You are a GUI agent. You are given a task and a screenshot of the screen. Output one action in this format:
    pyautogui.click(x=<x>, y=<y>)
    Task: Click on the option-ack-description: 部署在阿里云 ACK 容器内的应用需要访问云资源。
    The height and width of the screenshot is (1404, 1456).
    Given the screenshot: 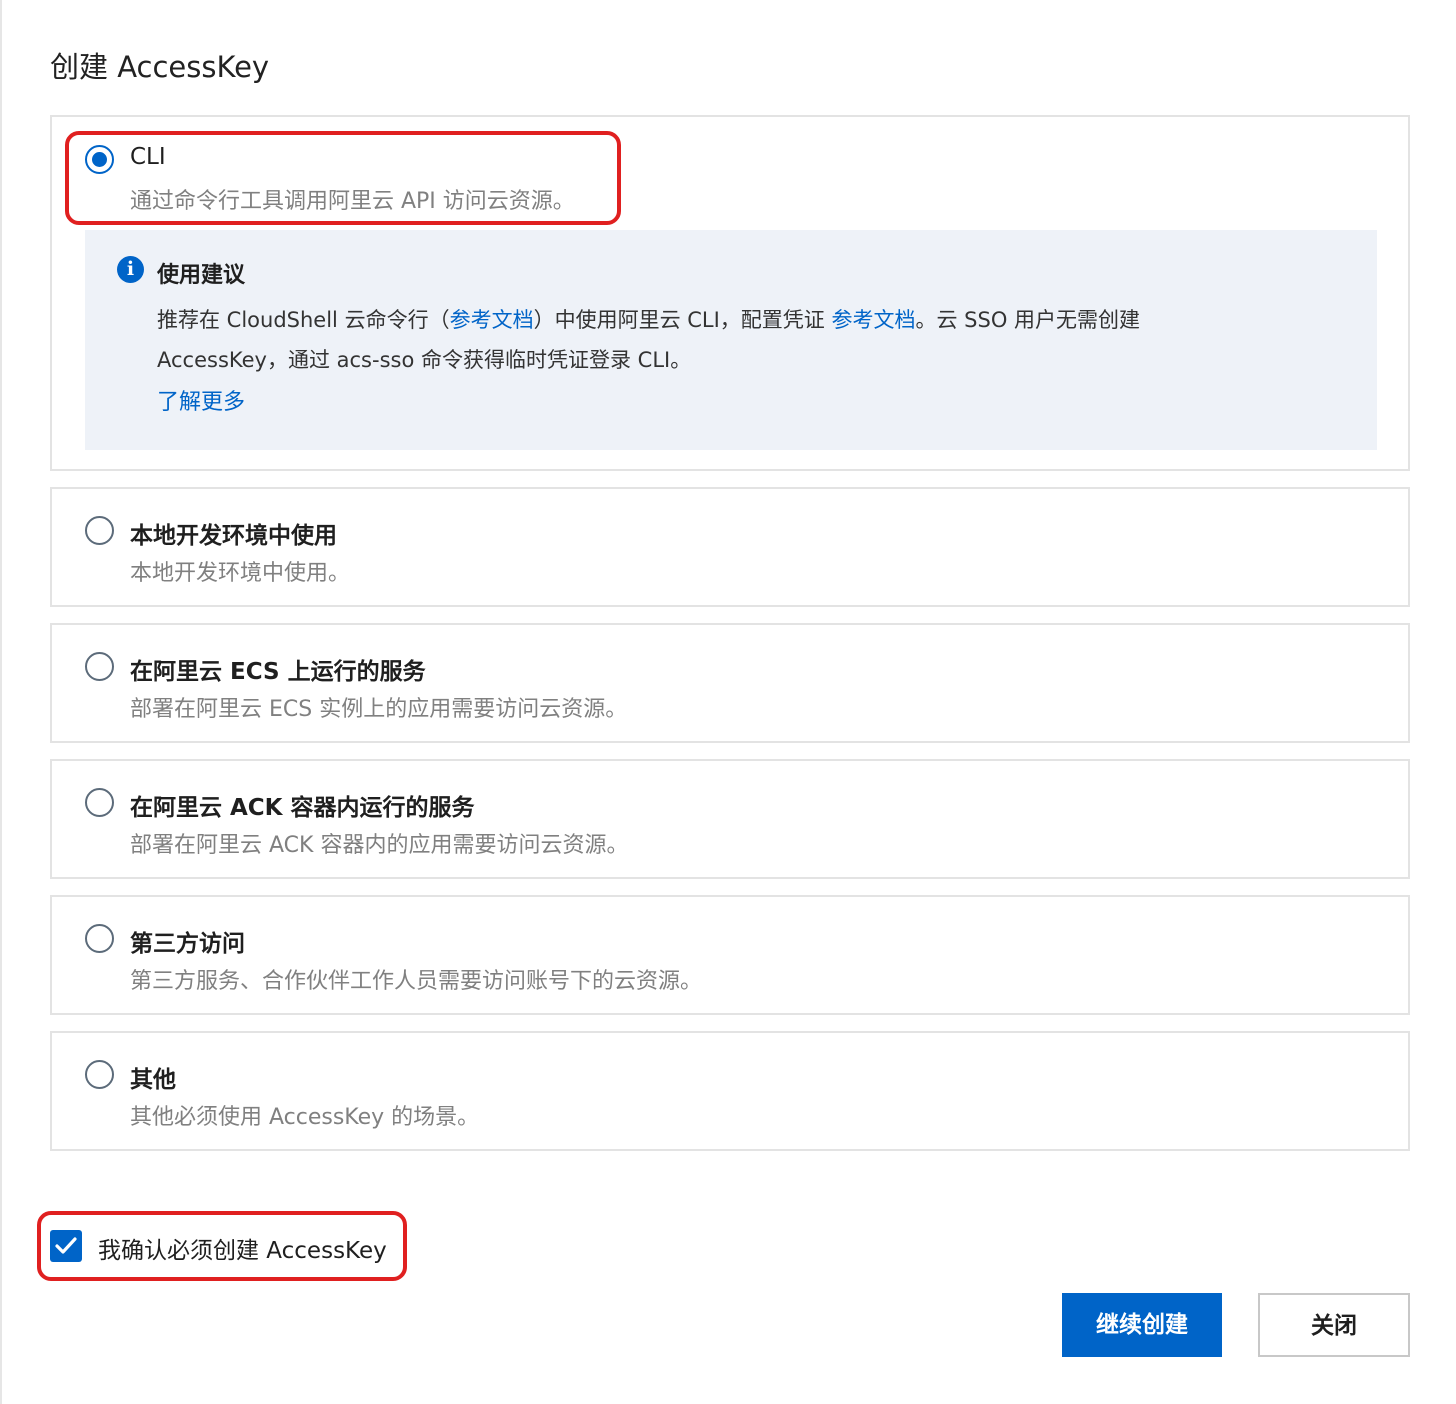 What is the action you would take?
    pyautogui.click(x=379, y=845)
    